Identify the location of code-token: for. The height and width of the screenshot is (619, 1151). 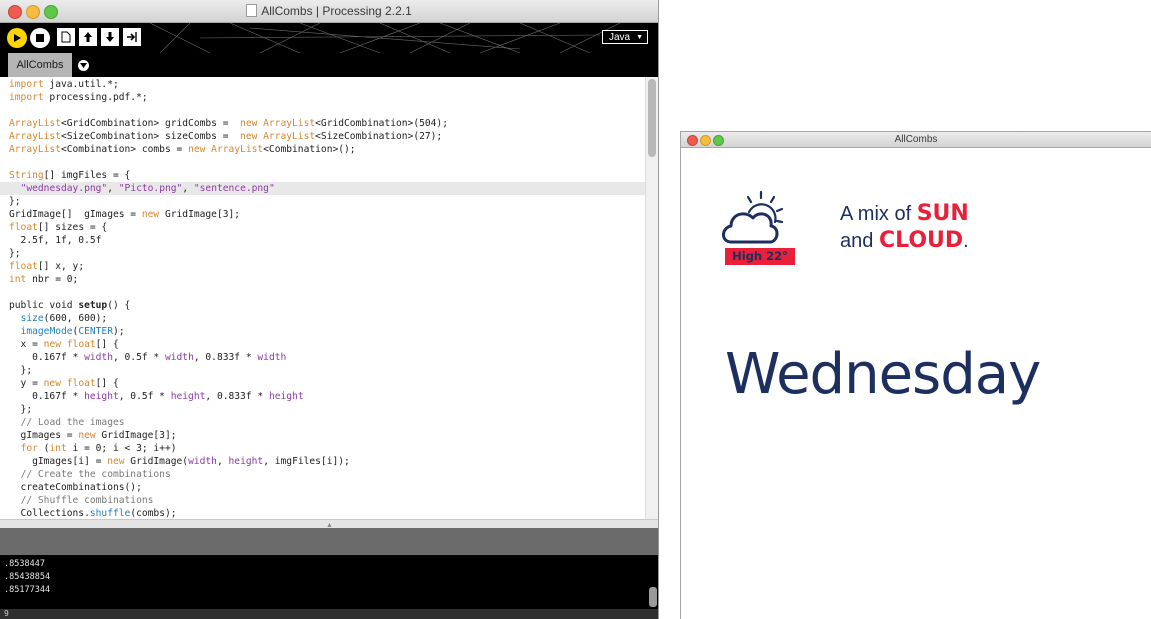
(29, 448).